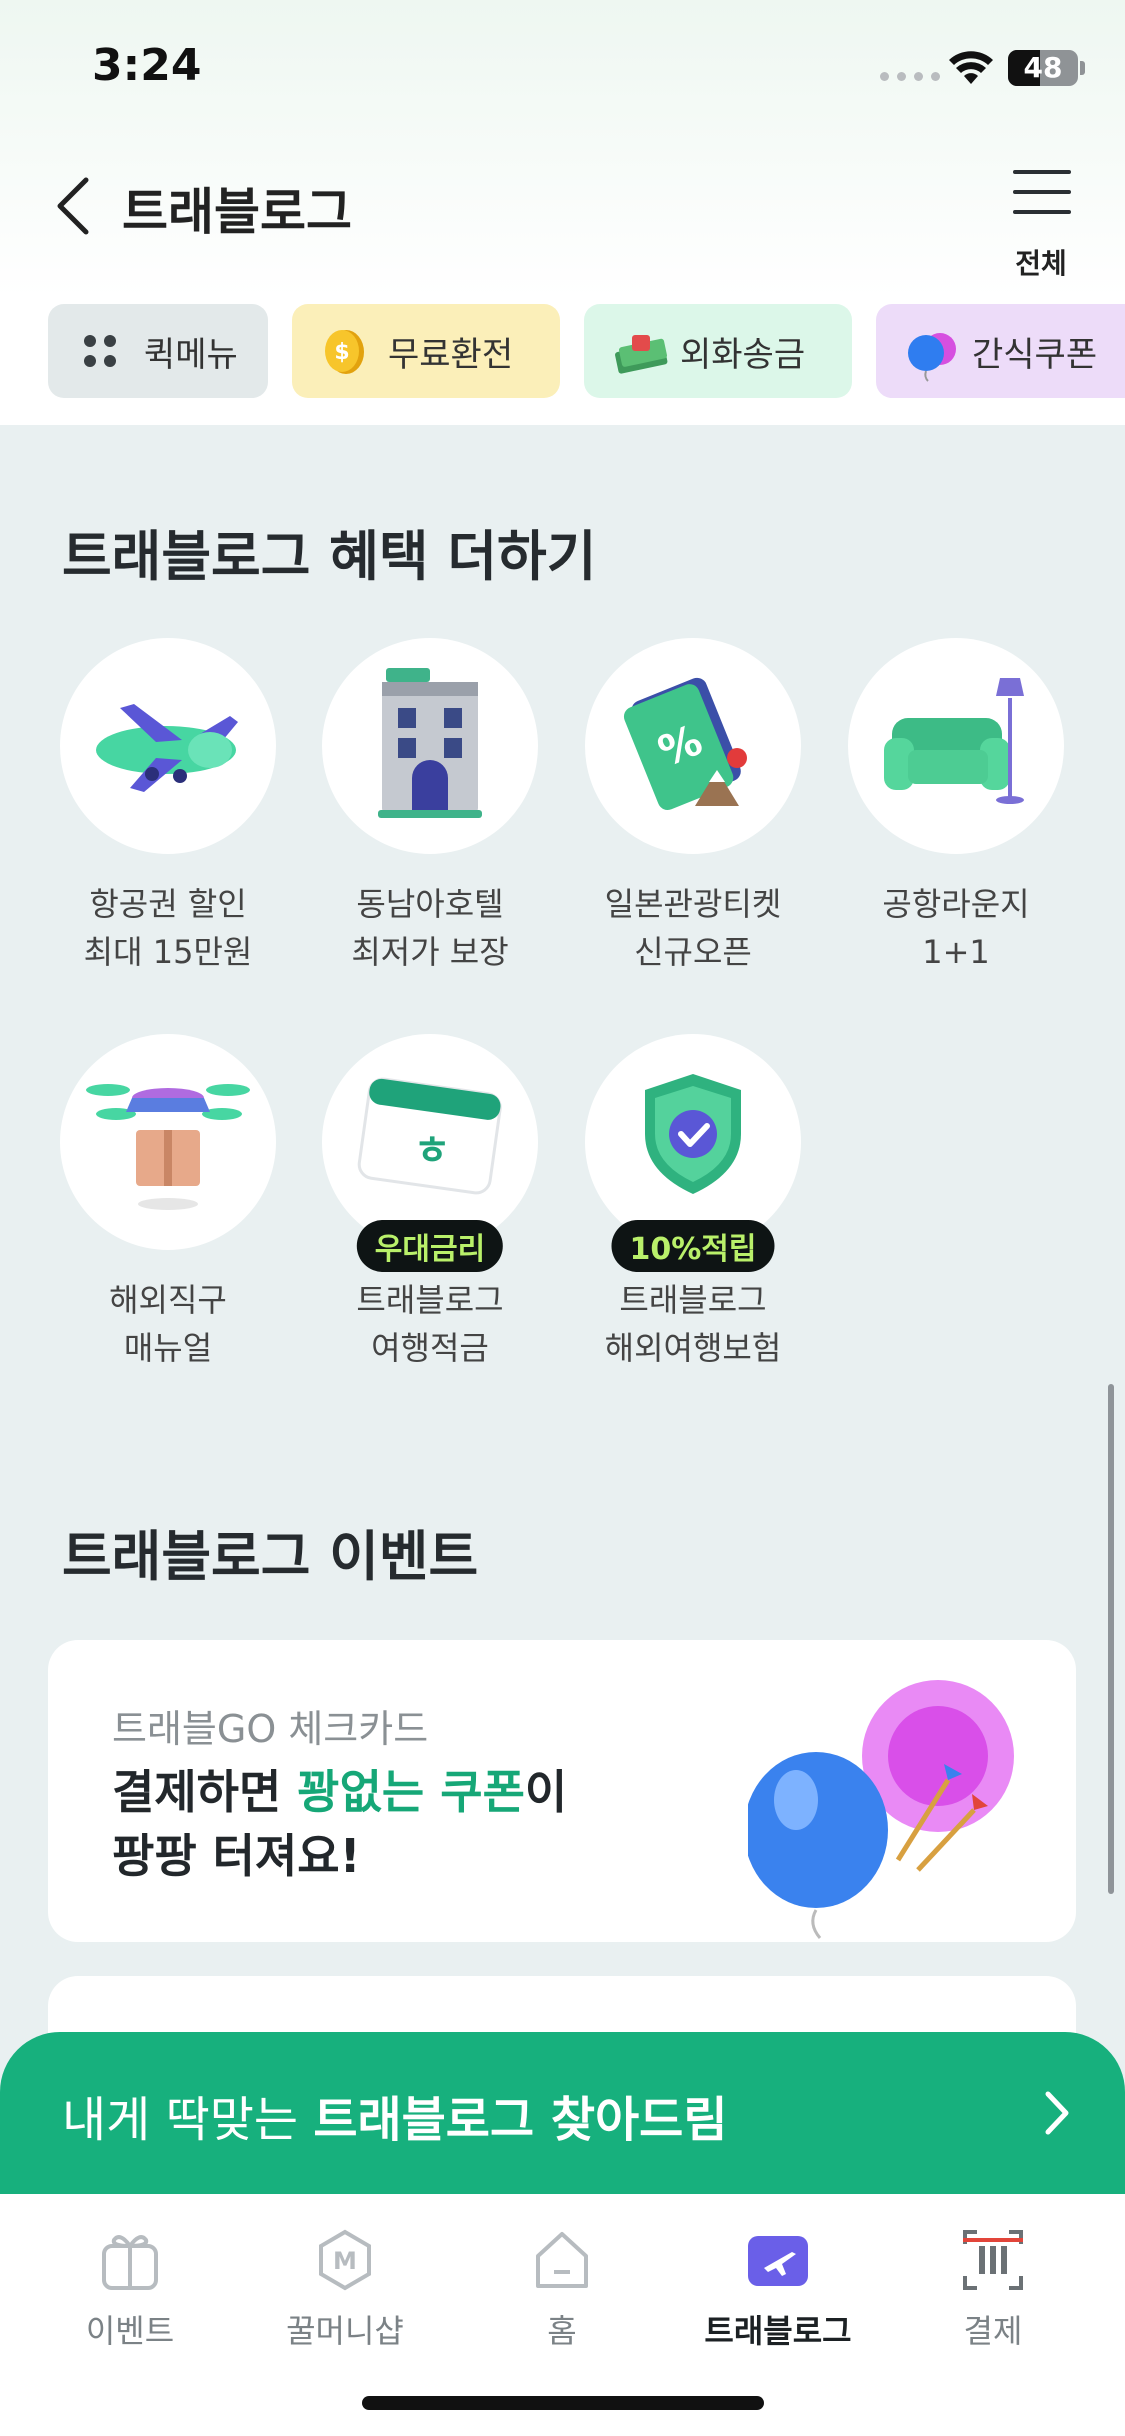  Describe the element at coordinates (430, 1348) in the screenshot. I see `benefit-line2: 여행적금` at that location.